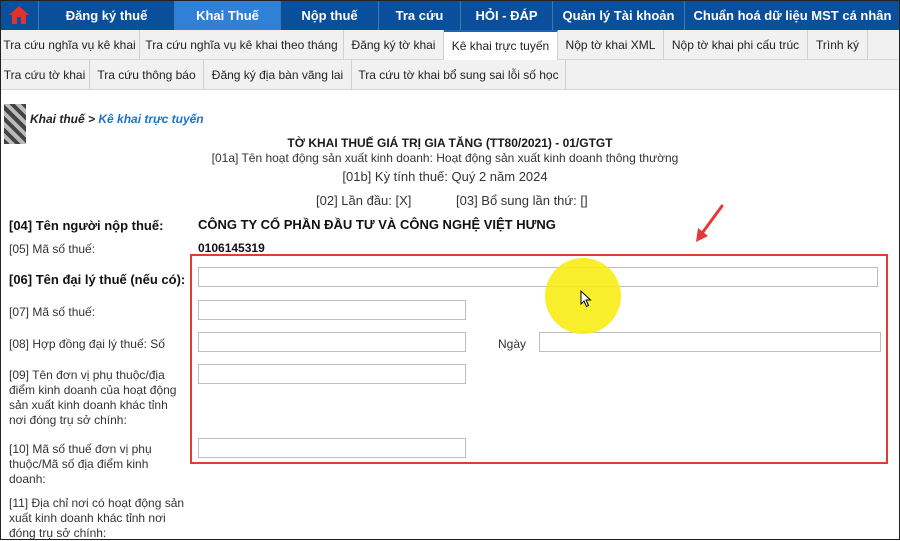  I want to click on tax-code-value: 0106145319, so click(231, 248).